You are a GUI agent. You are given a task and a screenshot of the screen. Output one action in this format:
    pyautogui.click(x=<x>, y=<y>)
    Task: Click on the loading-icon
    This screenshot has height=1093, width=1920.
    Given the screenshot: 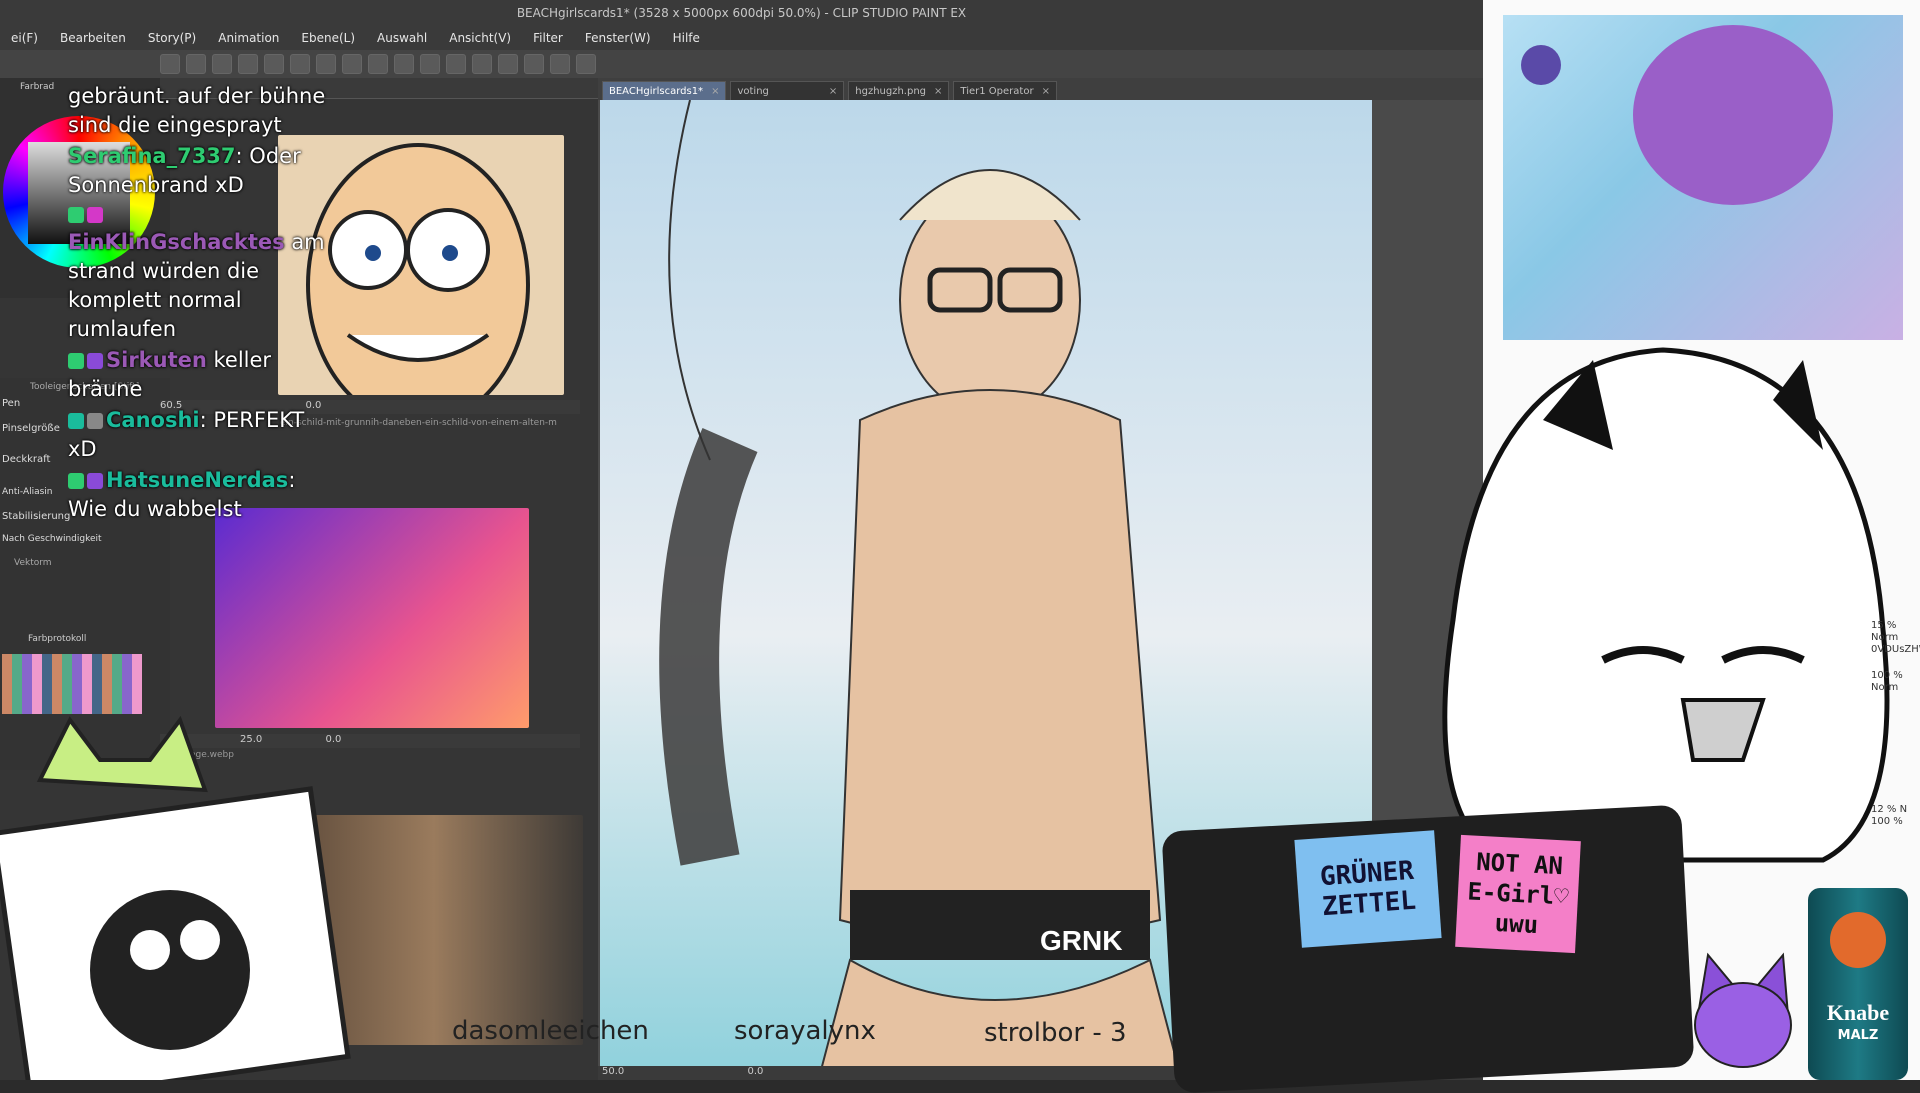 What is the action you would take?
    pyautogui.click(x=352, y=64)
    